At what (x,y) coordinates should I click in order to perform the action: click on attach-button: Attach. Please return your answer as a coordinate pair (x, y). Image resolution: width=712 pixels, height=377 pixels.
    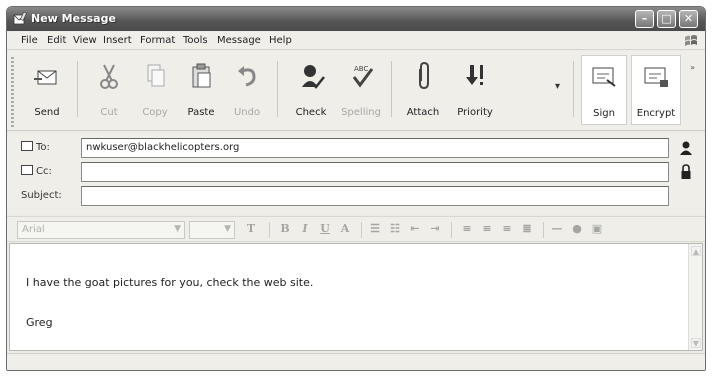
    Looking at the image, I should click on (423, 90).